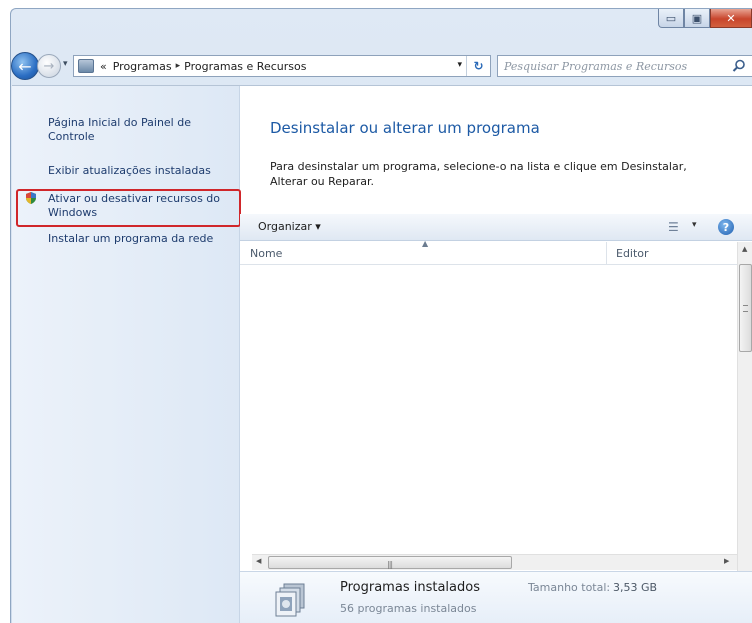  I want to click on vertical-scroll-thumb, so click(745, 308).